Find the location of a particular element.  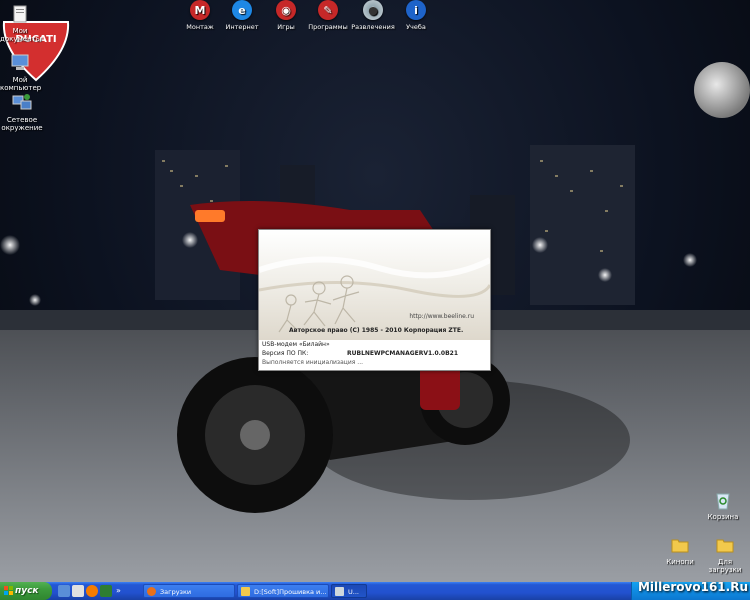

start-label: пуск is located at coordinates (27, 591).